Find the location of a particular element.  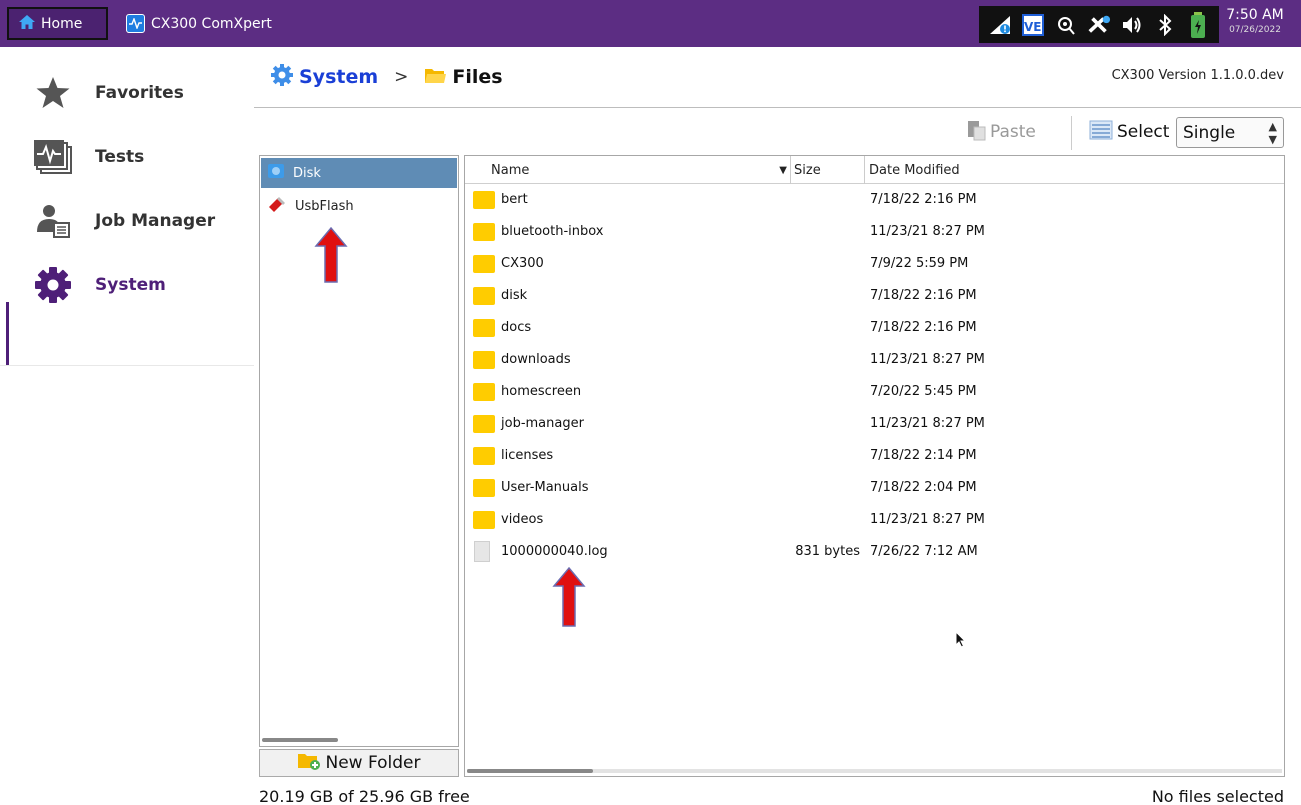

sidebar-item-label: Favorites is located at coordinates (139, 93).